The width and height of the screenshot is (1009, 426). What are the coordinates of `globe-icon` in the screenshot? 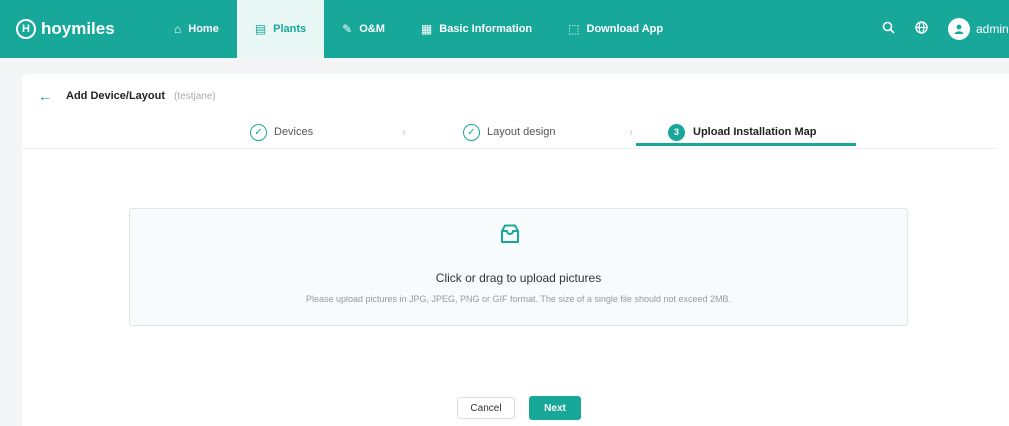 It's located at (921, 29).